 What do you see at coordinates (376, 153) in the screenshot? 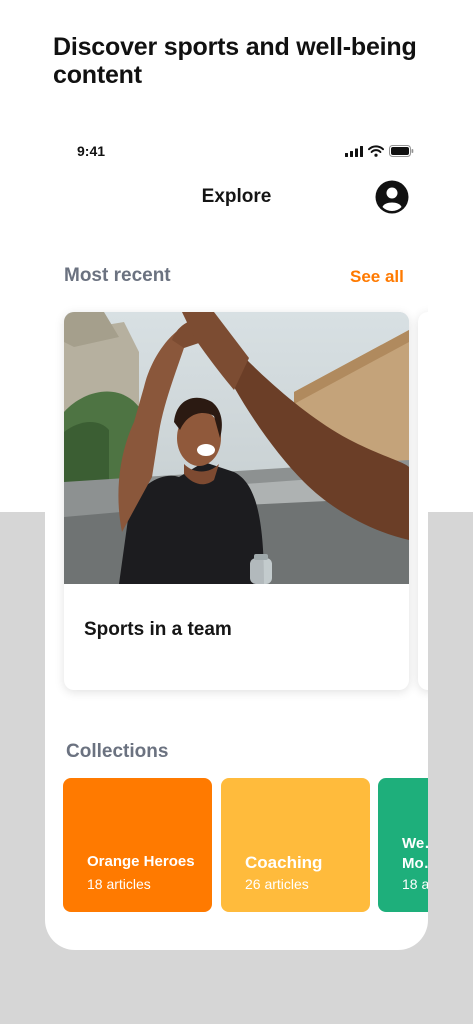
I see `wifi-icon` at bounding box center [376, 153].